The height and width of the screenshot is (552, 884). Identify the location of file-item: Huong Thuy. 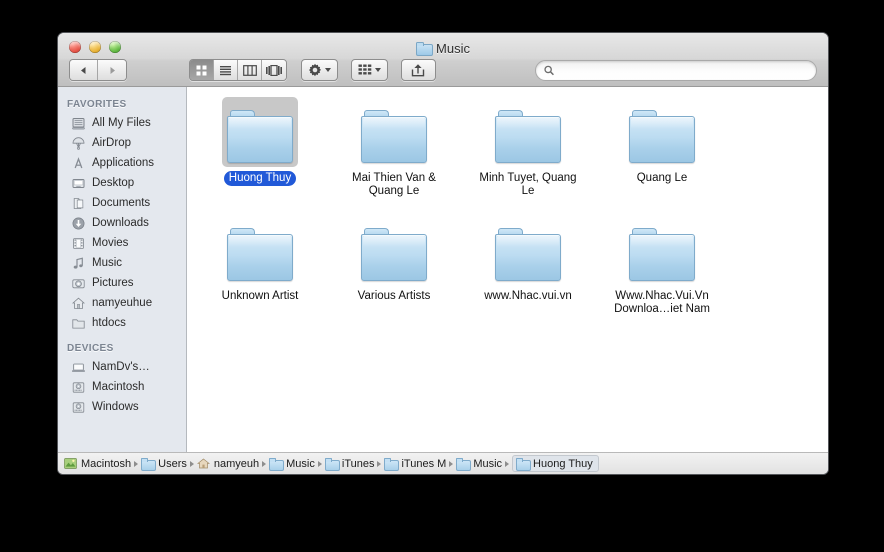
(260, 156).